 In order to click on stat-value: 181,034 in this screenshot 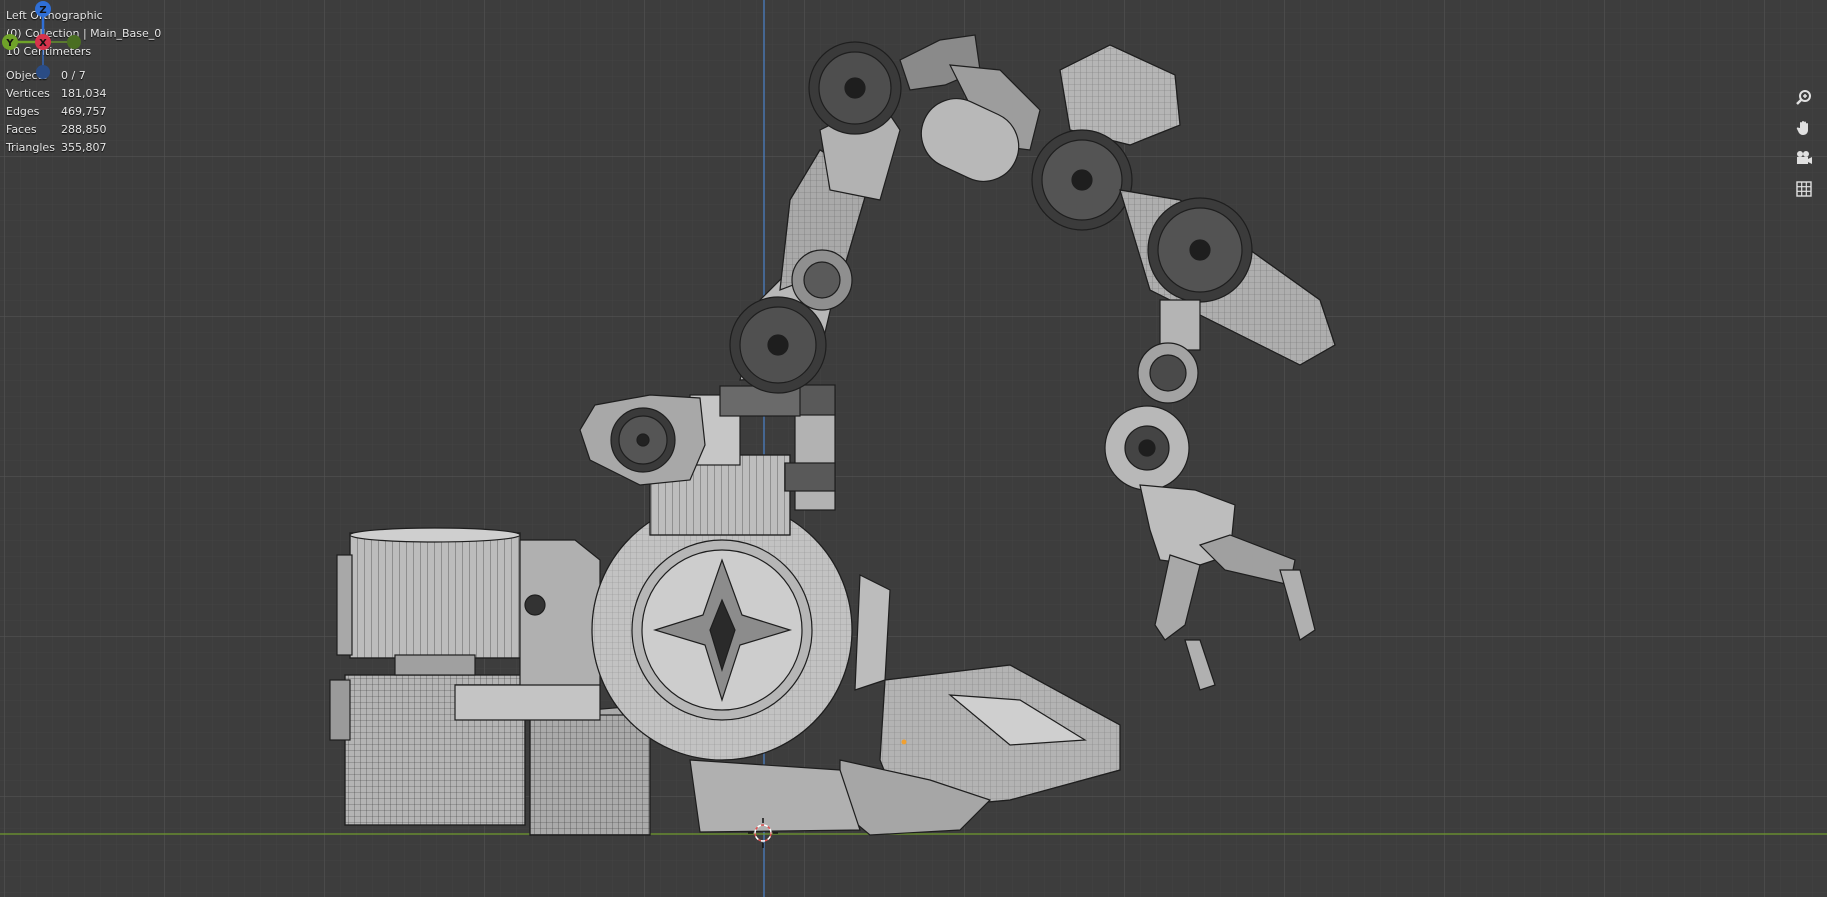, I will do `click(84, 93)`.